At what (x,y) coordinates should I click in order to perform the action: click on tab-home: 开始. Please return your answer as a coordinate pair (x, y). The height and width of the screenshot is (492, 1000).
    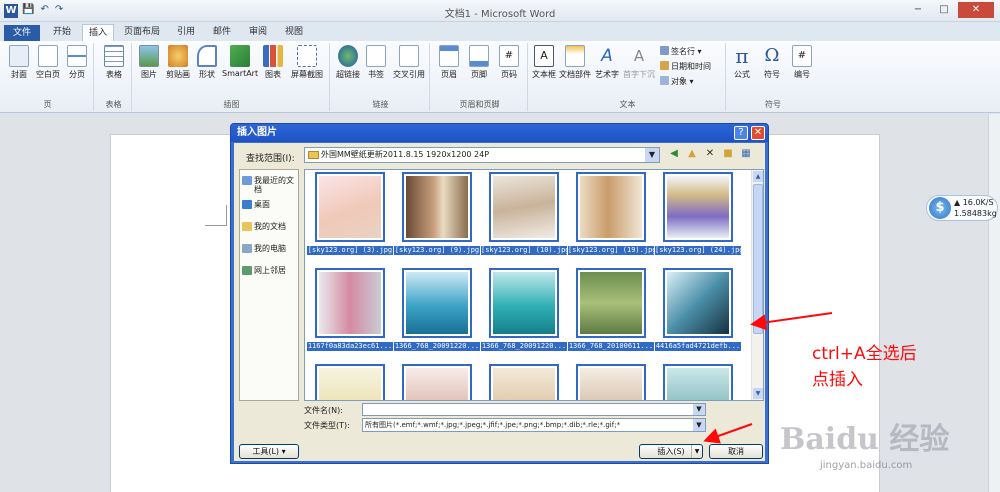
    Looking at the image, I should click on (62, 32).